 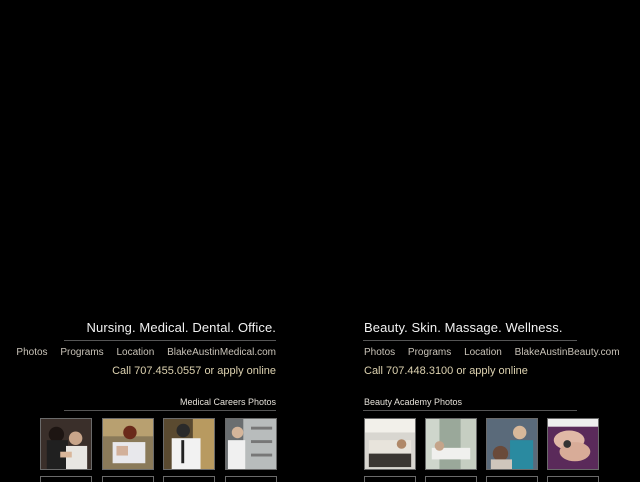 What do you see at coordinates (194, 371) in the screenshot?
I see `medical-call-link: Call 707.455.0557 or apply online` at bounding box center [194, 371].